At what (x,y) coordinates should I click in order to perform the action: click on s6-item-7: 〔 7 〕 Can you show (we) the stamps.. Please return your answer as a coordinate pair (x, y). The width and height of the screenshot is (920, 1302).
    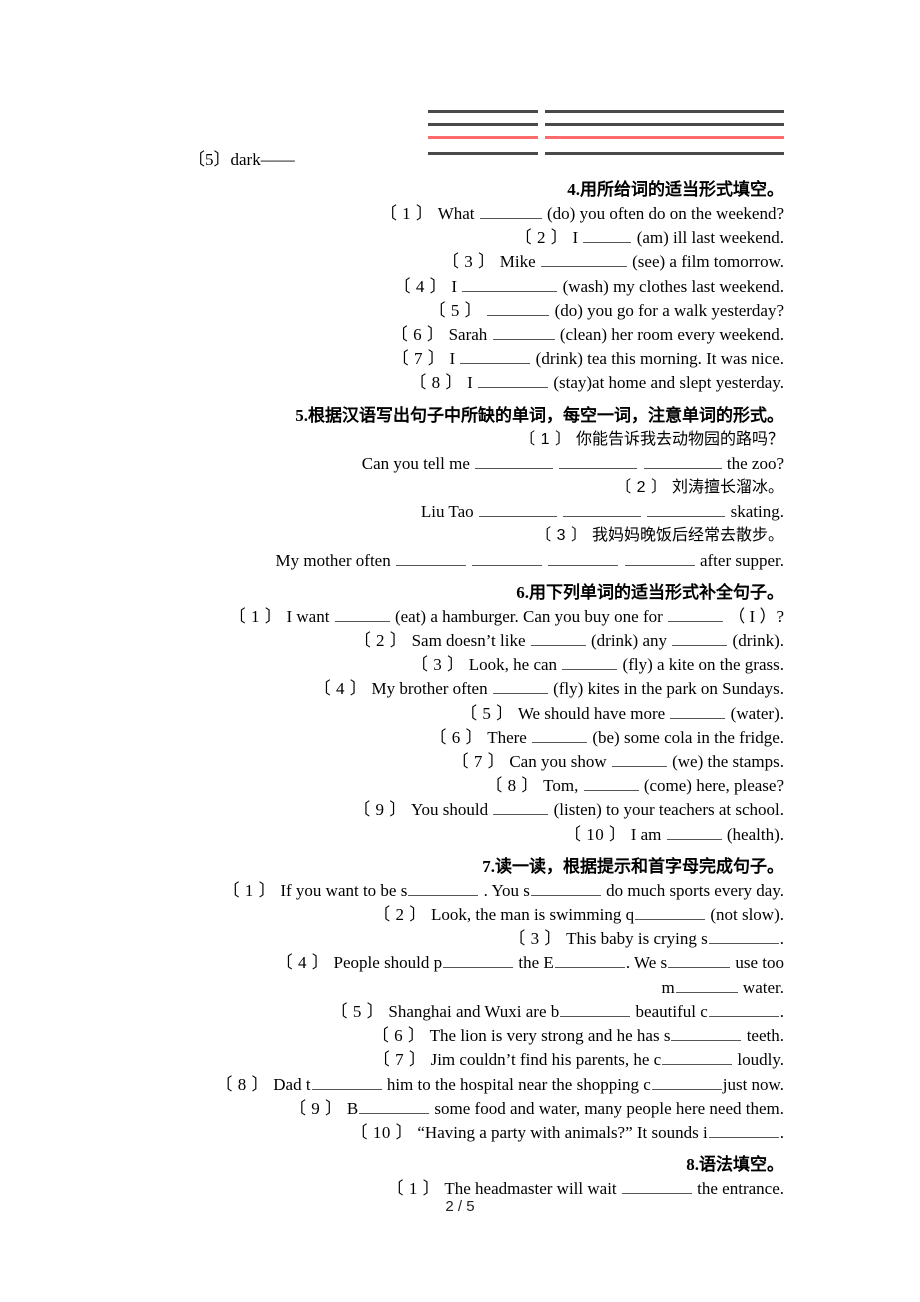
    Looking at the image, I should click on (458, 762).